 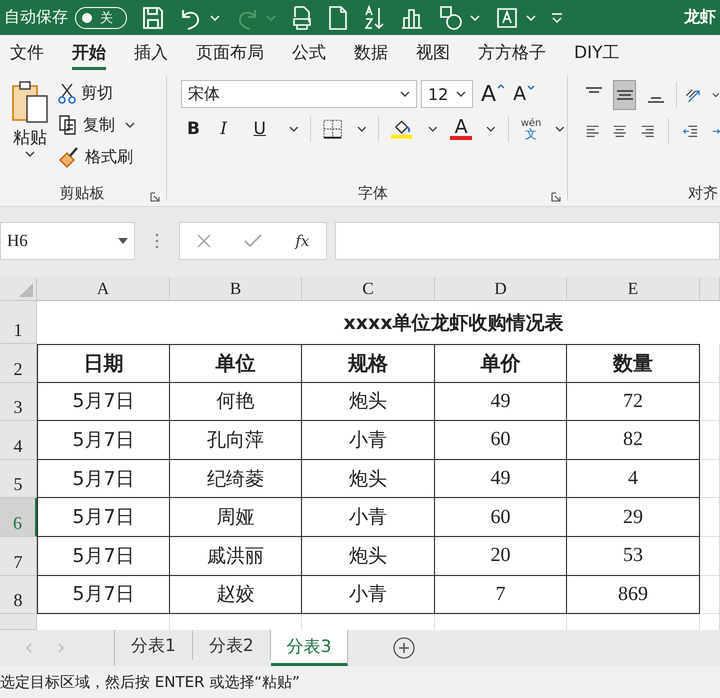 I want to click on border-icon, so click(x=333, y=129).